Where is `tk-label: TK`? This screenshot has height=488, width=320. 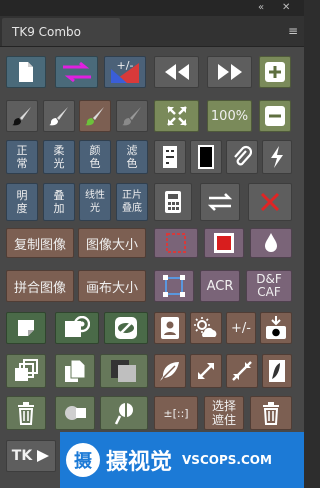
tk-label: TK is located at coordinates (22, 456).